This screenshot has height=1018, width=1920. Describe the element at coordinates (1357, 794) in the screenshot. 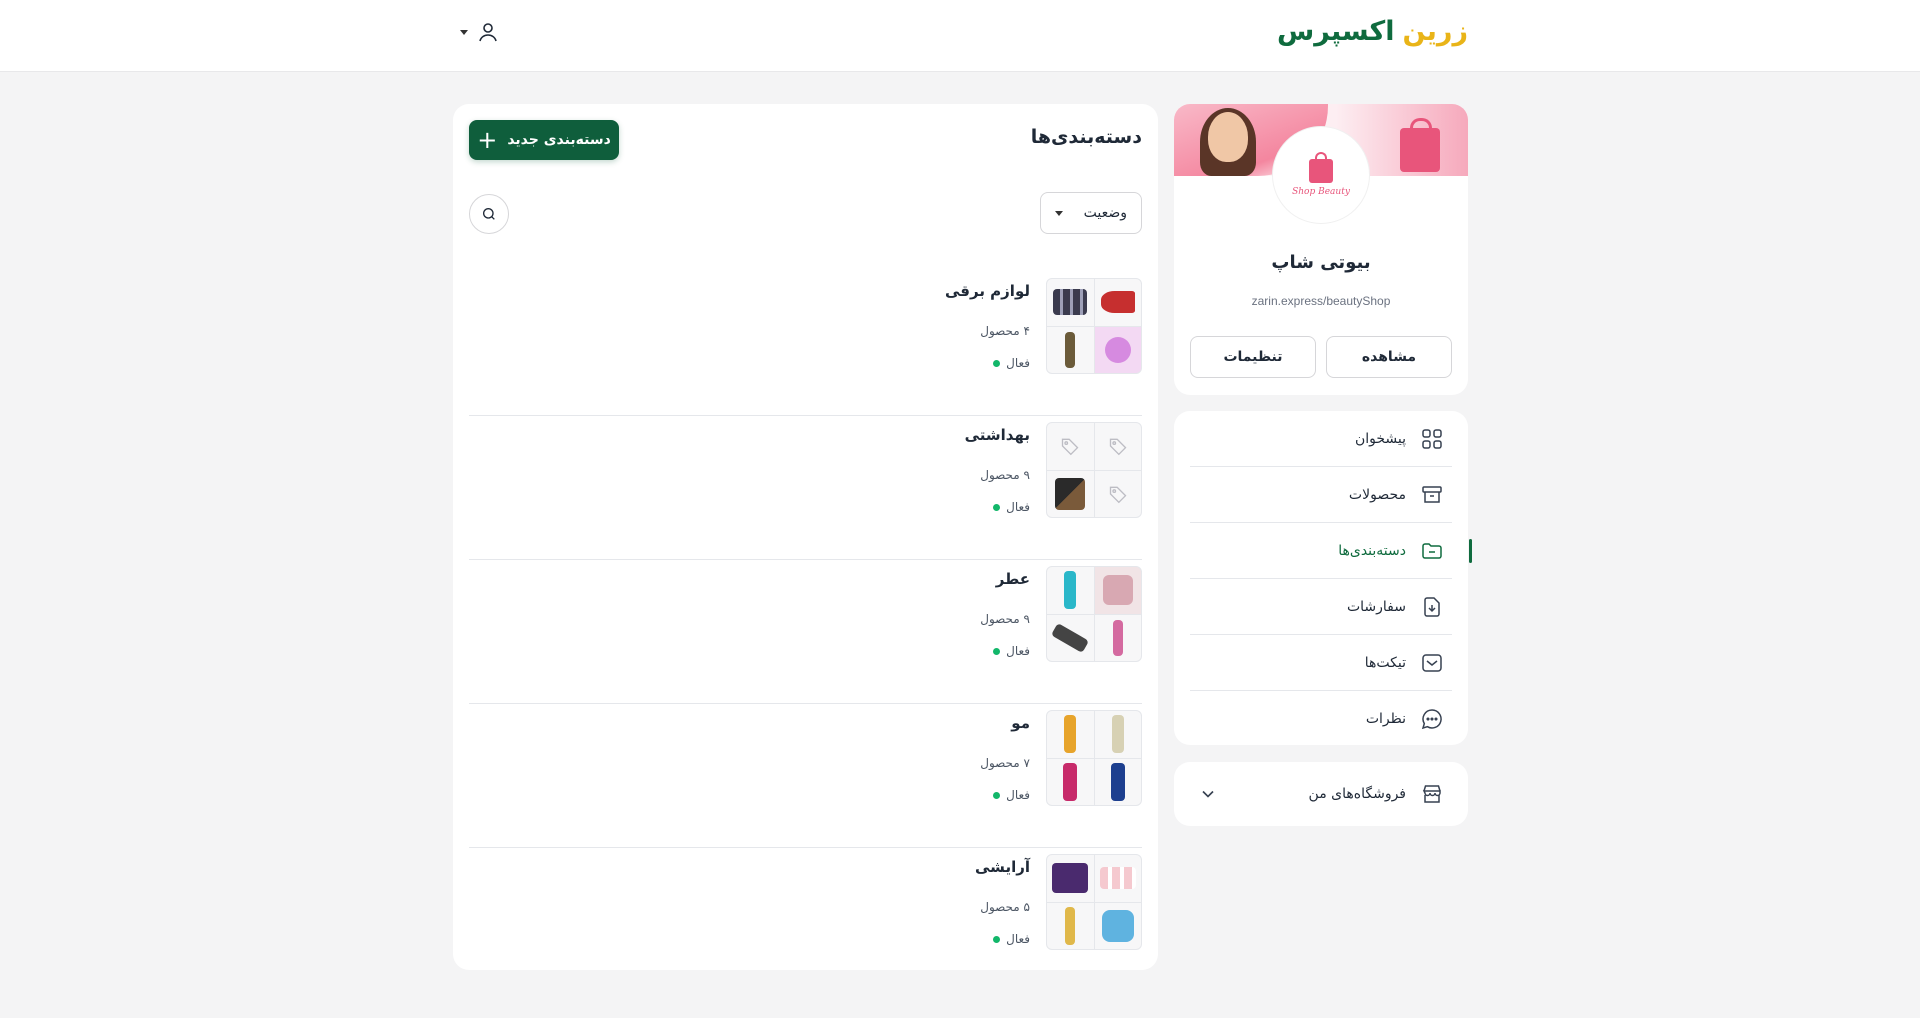

I see `my-stores-label: فروشگاه‌های من` at that location.